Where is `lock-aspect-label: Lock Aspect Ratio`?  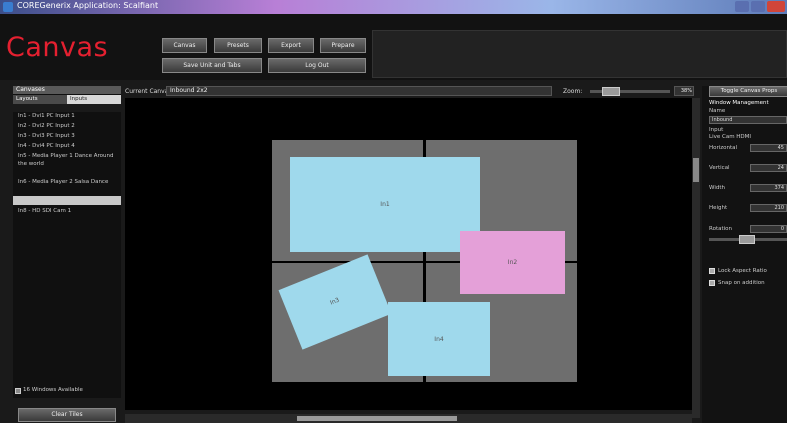
lock-aspect-label: Lock Aspect Ratio is located at coordinates (742, 271).